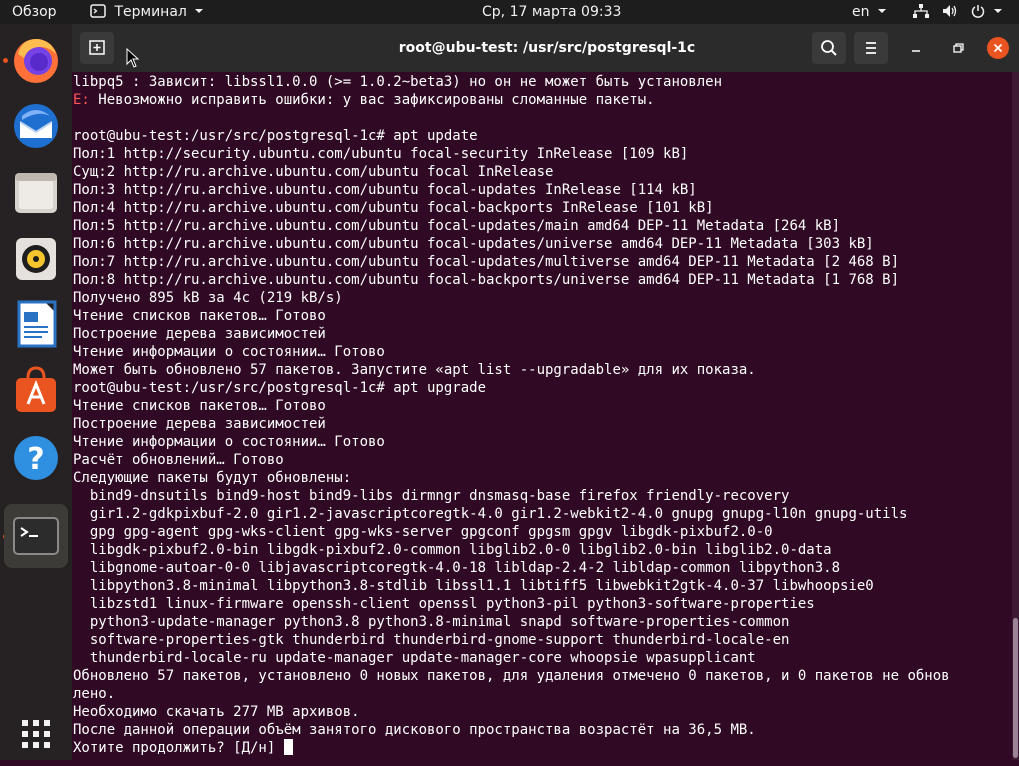 This screenshot has height=766, width=1019. I want to click on software-launcher, so click(36, 390).